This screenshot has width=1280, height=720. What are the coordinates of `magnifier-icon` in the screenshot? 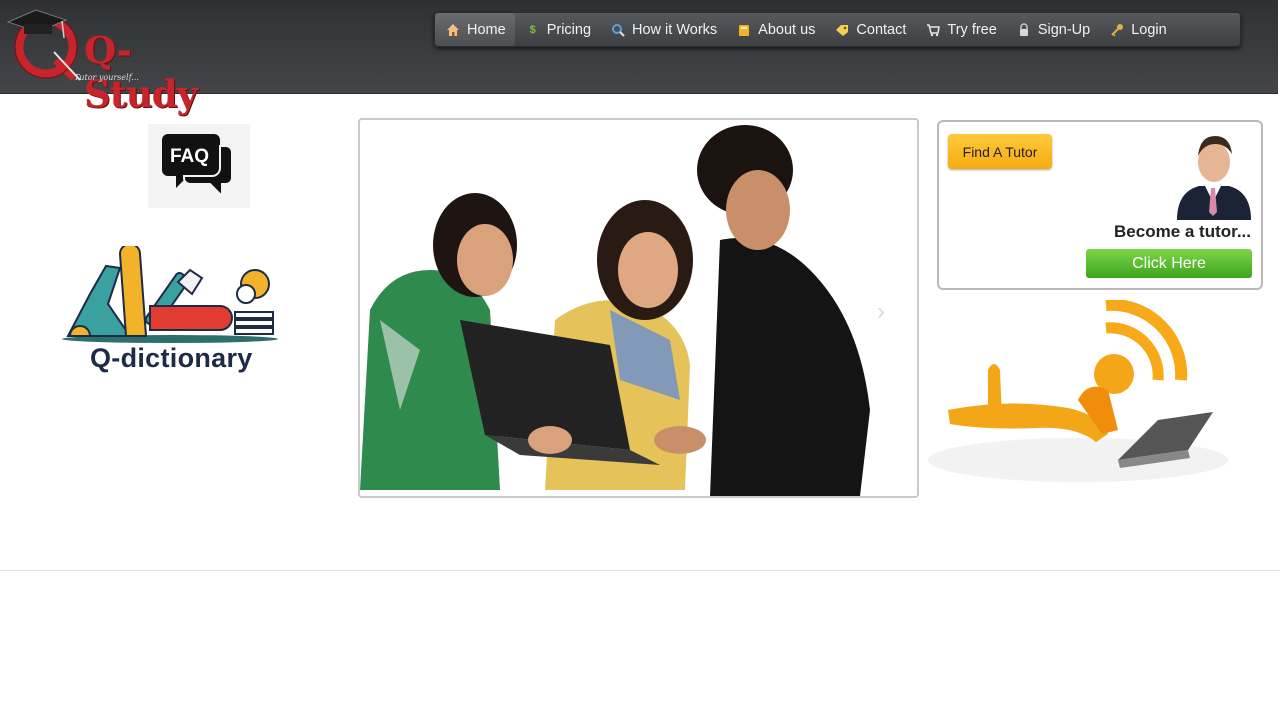 It's located at (618, 30).